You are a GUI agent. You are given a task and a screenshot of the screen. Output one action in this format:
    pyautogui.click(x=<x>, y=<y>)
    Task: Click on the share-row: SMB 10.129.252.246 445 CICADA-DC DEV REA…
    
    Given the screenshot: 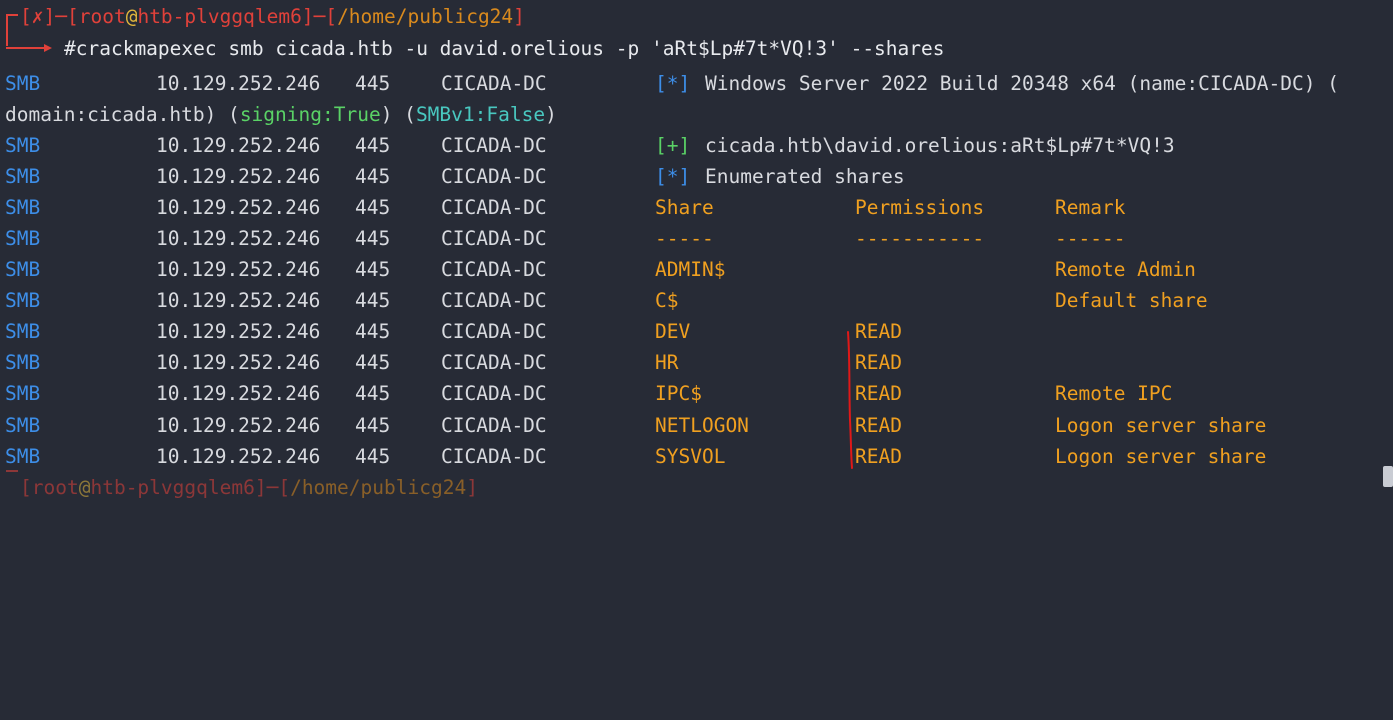 What is the action you would take?
    pyautogui.click(x=453, y=331)
    